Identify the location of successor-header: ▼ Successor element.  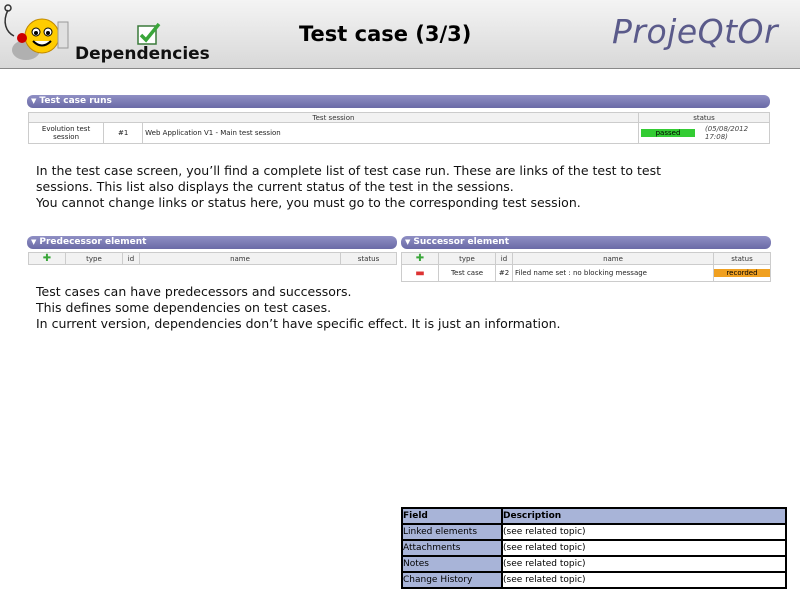
(586, 242).